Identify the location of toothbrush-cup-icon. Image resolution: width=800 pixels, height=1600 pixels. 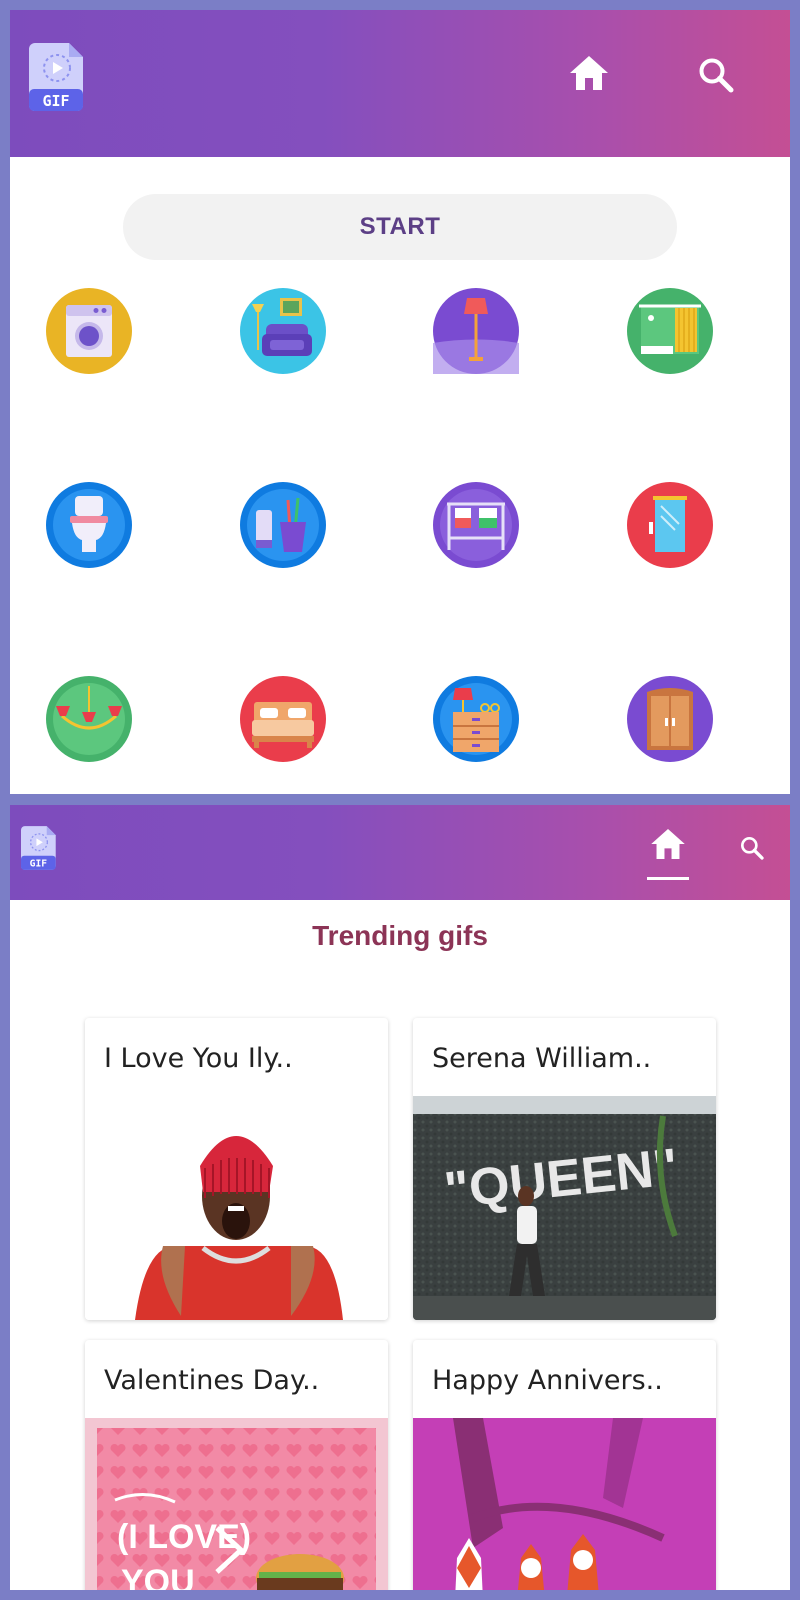
(283, 525).